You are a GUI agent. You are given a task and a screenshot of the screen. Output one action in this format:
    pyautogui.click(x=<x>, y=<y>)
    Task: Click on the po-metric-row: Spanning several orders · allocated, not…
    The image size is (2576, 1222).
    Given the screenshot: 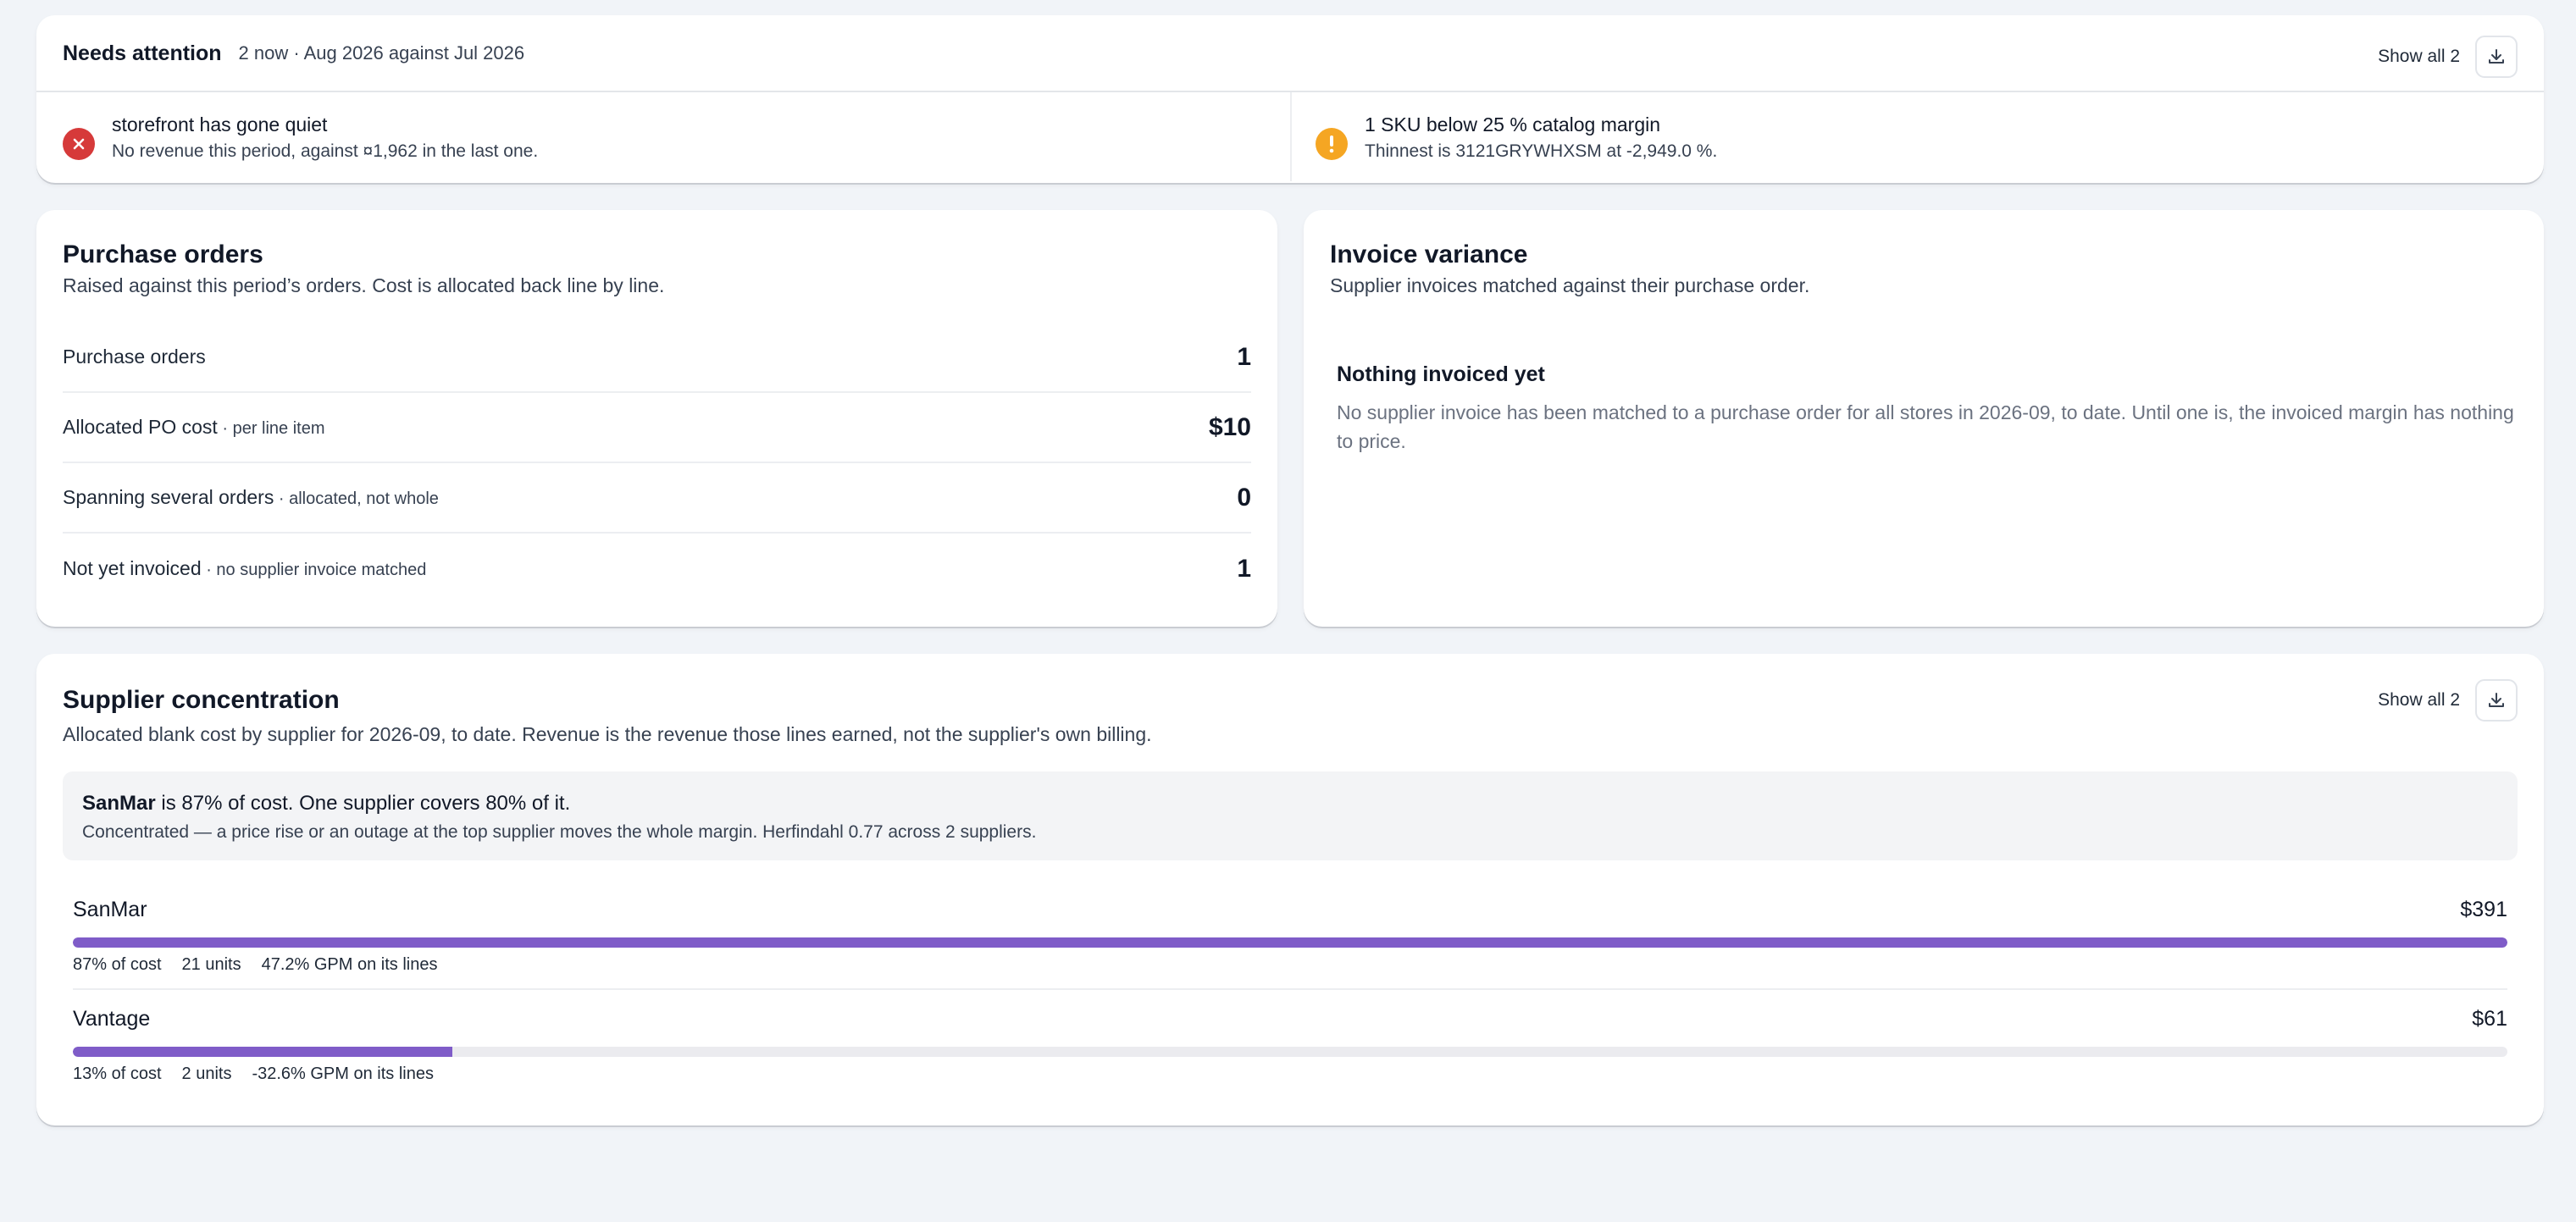 What is the action you would take?
    pyautogui.click(x=657, y=499)
    